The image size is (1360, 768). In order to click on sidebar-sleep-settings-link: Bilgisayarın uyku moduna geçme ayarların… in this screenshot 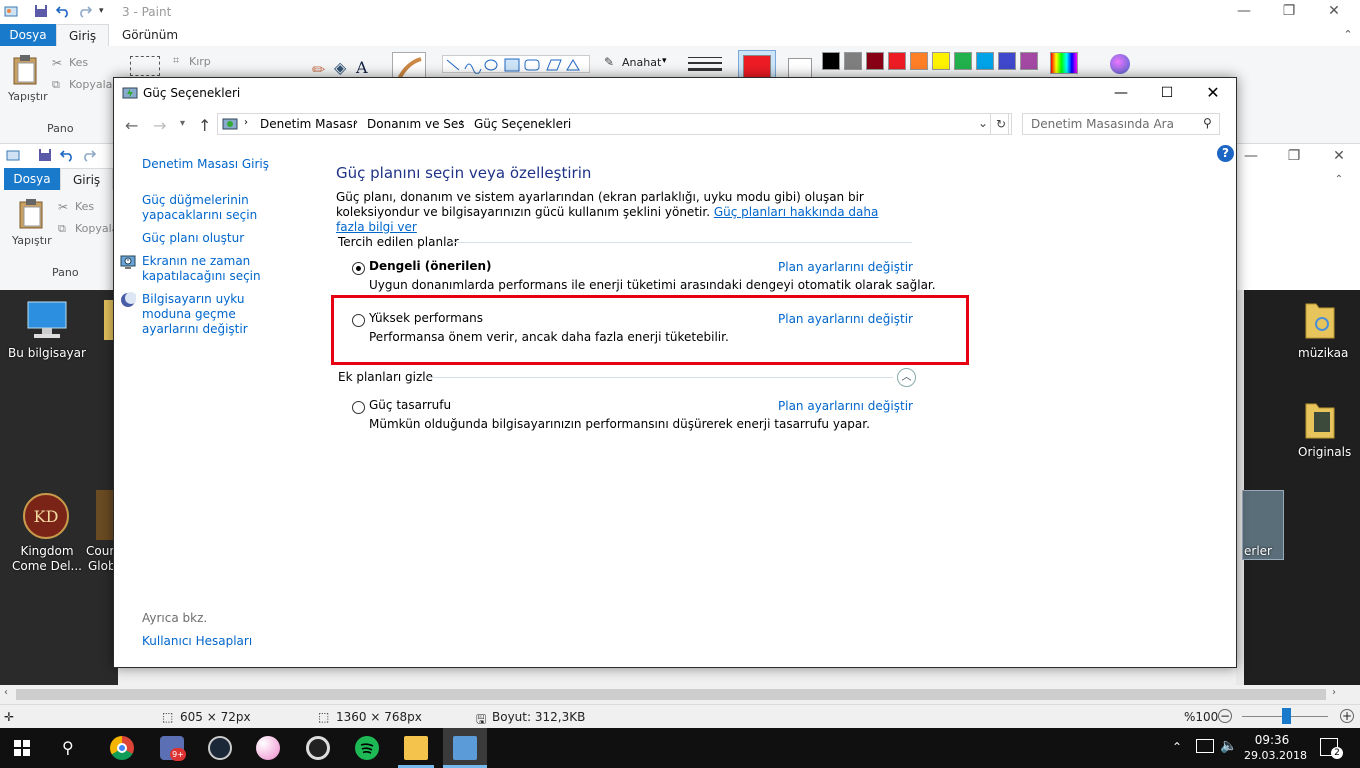, I will do `click(217, 314)`.